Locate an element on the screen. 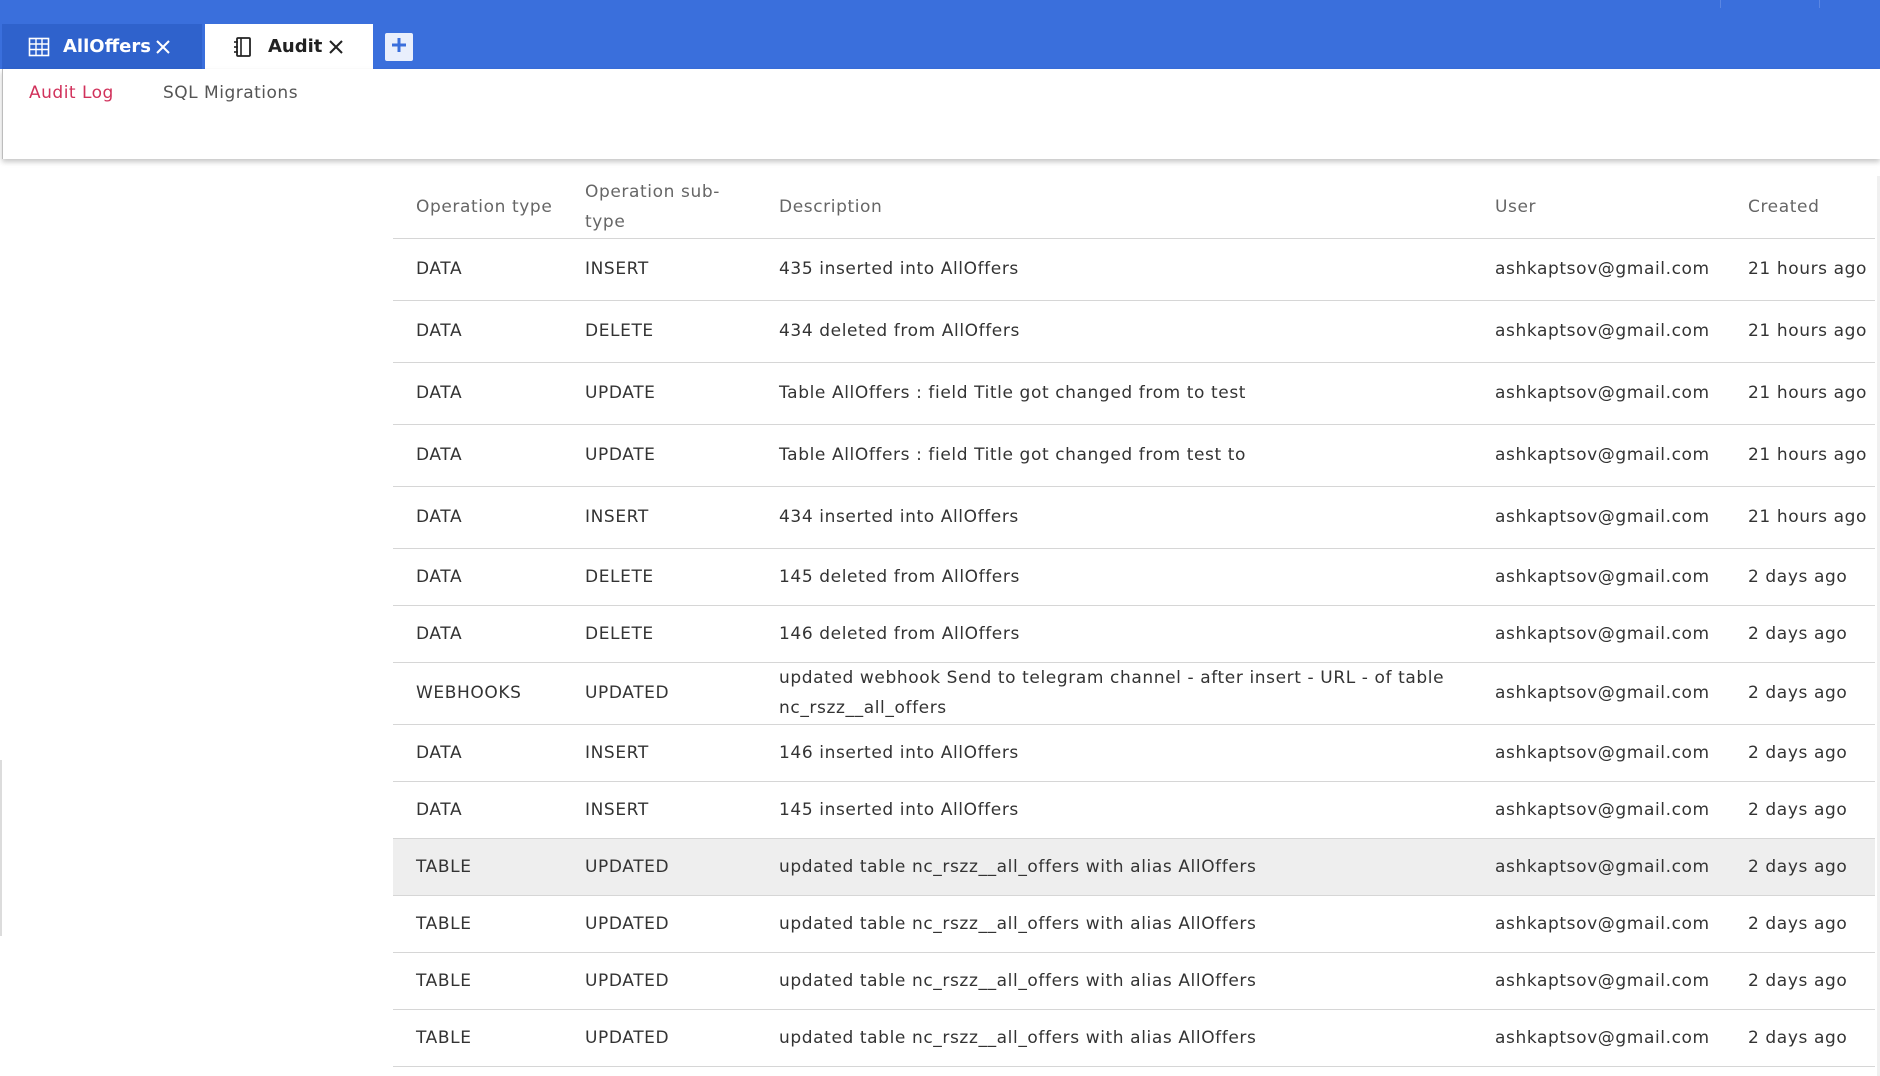  cell-description: 146 inserted into AllOffers is located at coordinates (1114, 753).